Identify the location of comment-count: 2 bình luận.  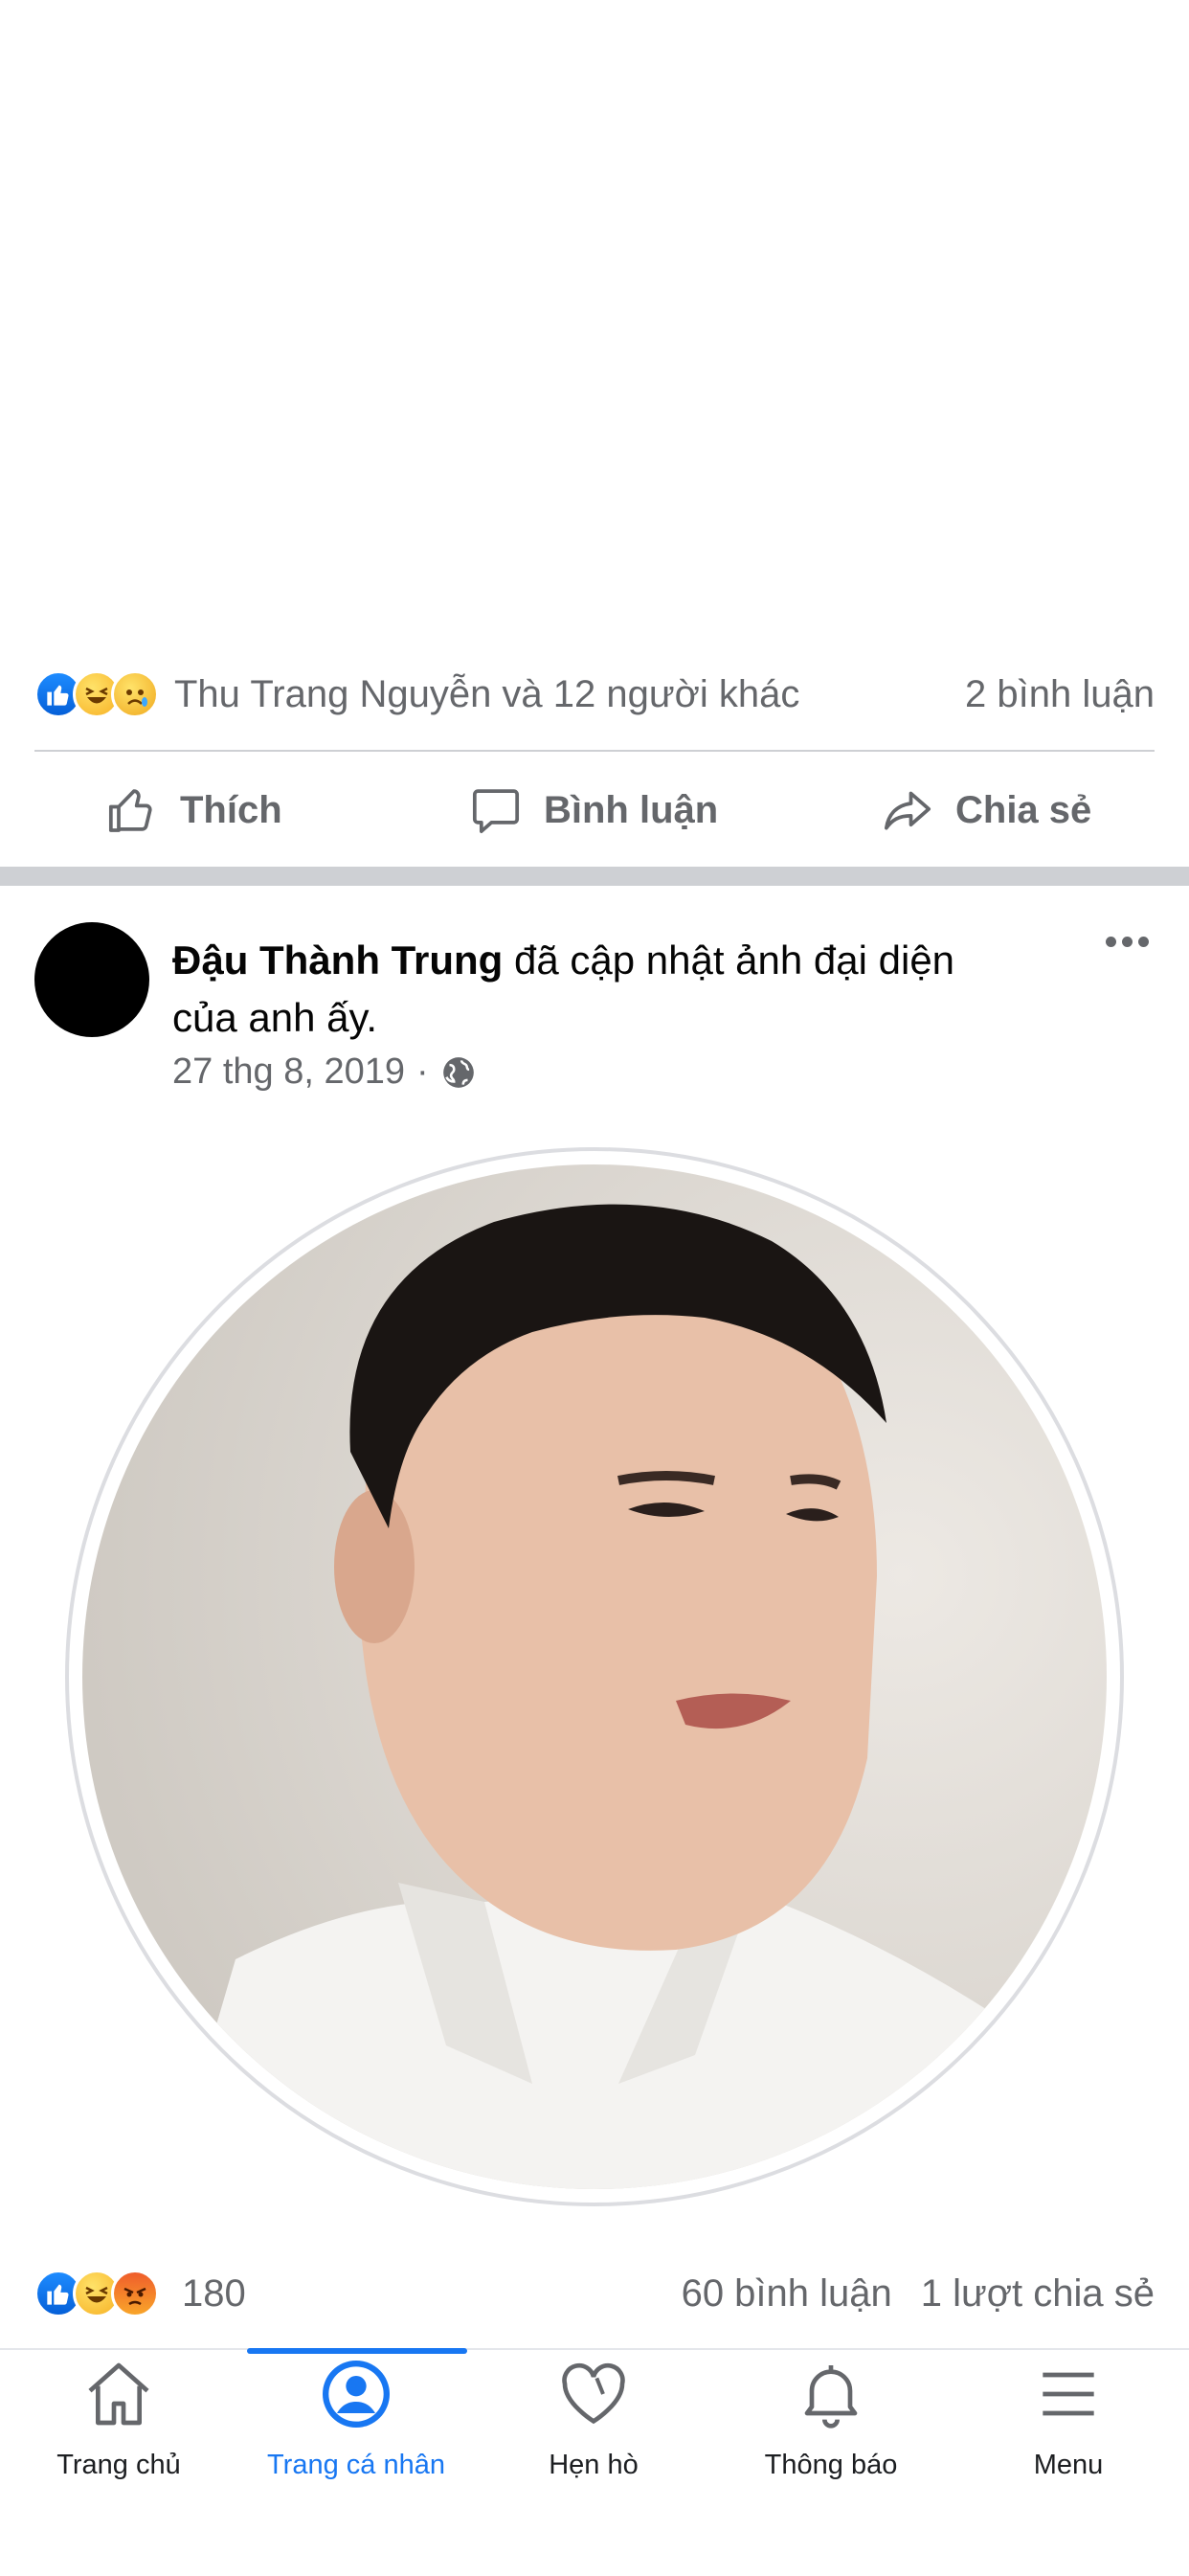
(1060, 694).